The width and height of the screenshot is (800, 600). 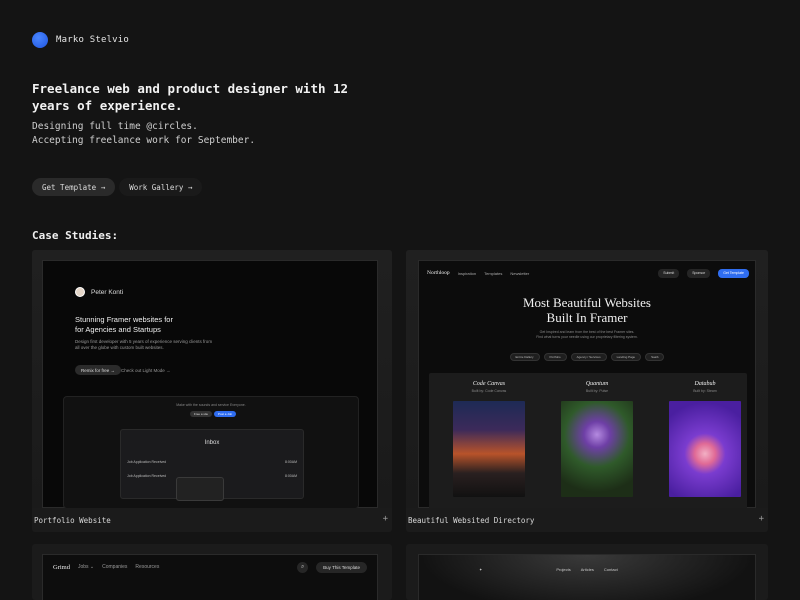 I want to click on preview-buy-template-button: Buy This Template, so click(x=341, y=567).